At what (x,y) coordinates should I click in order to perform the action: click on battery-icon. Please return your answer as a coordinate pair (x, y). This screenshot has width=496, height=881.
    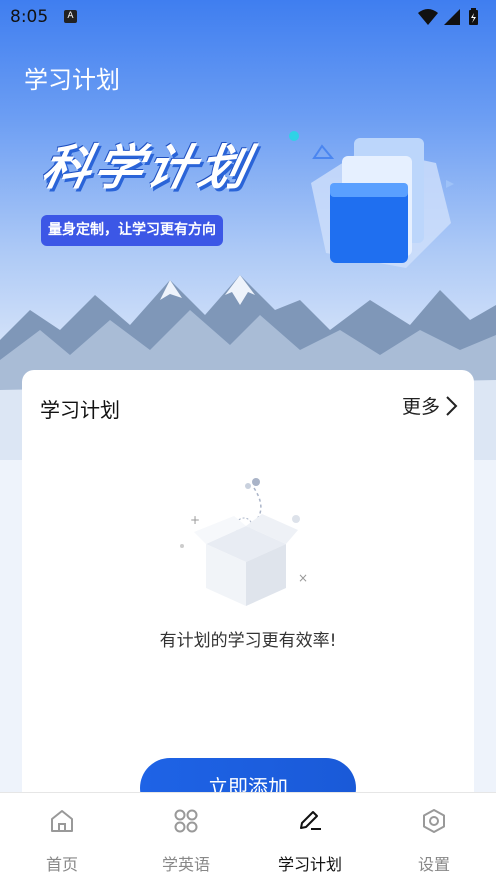
    Looking at the image, I should click on (473, 16).